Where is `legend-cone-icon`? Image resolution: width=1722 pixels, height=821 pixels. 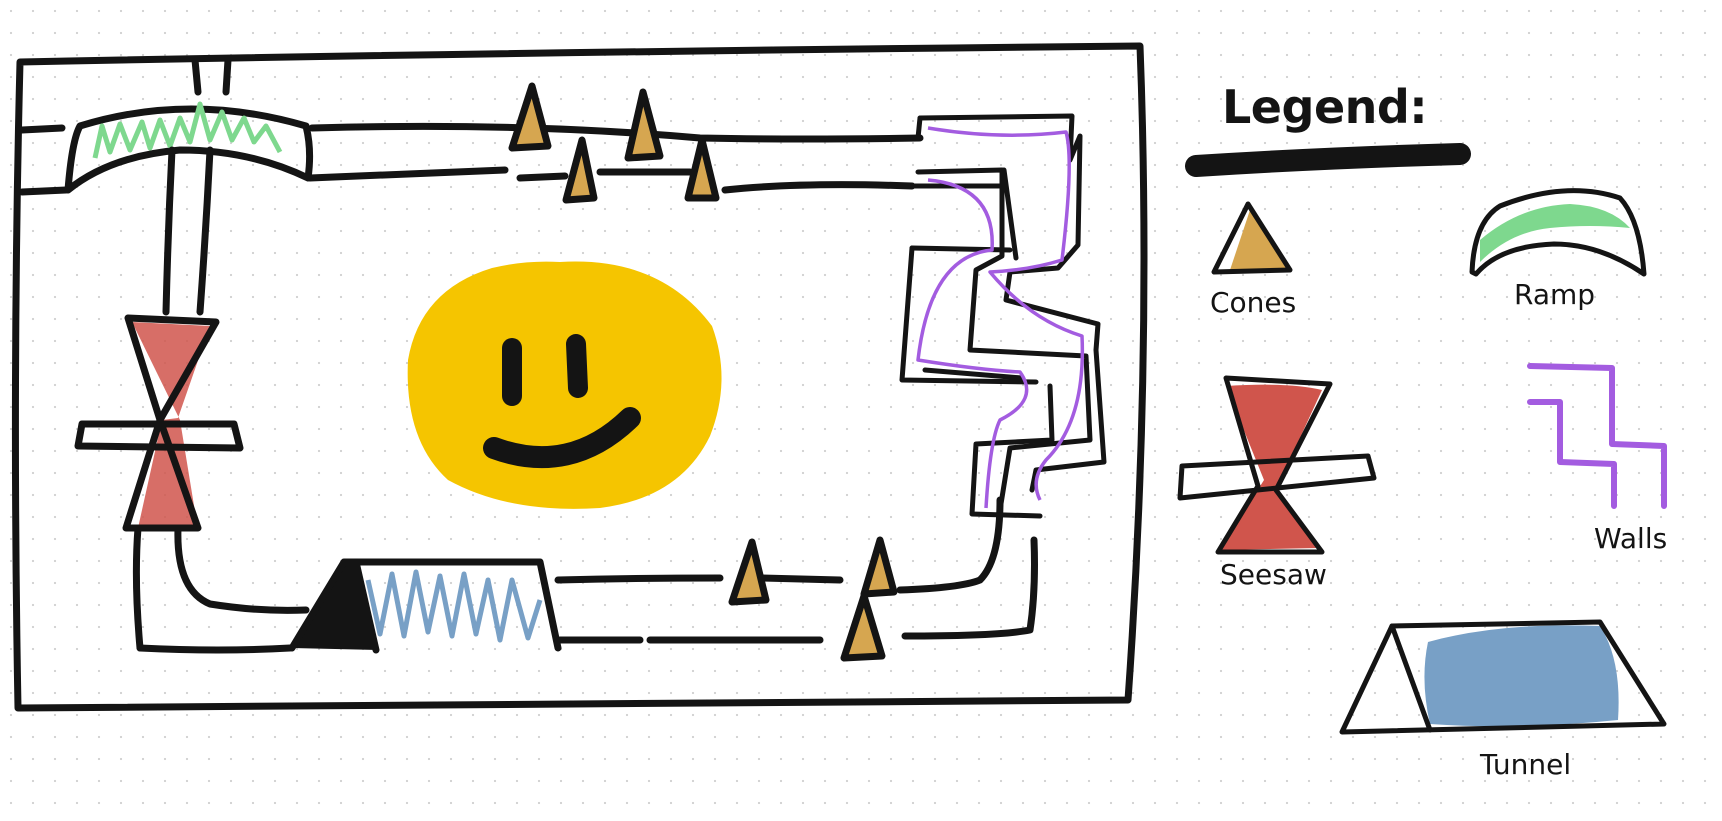 legend-cone-icon is located at coordinates (1252, 238).